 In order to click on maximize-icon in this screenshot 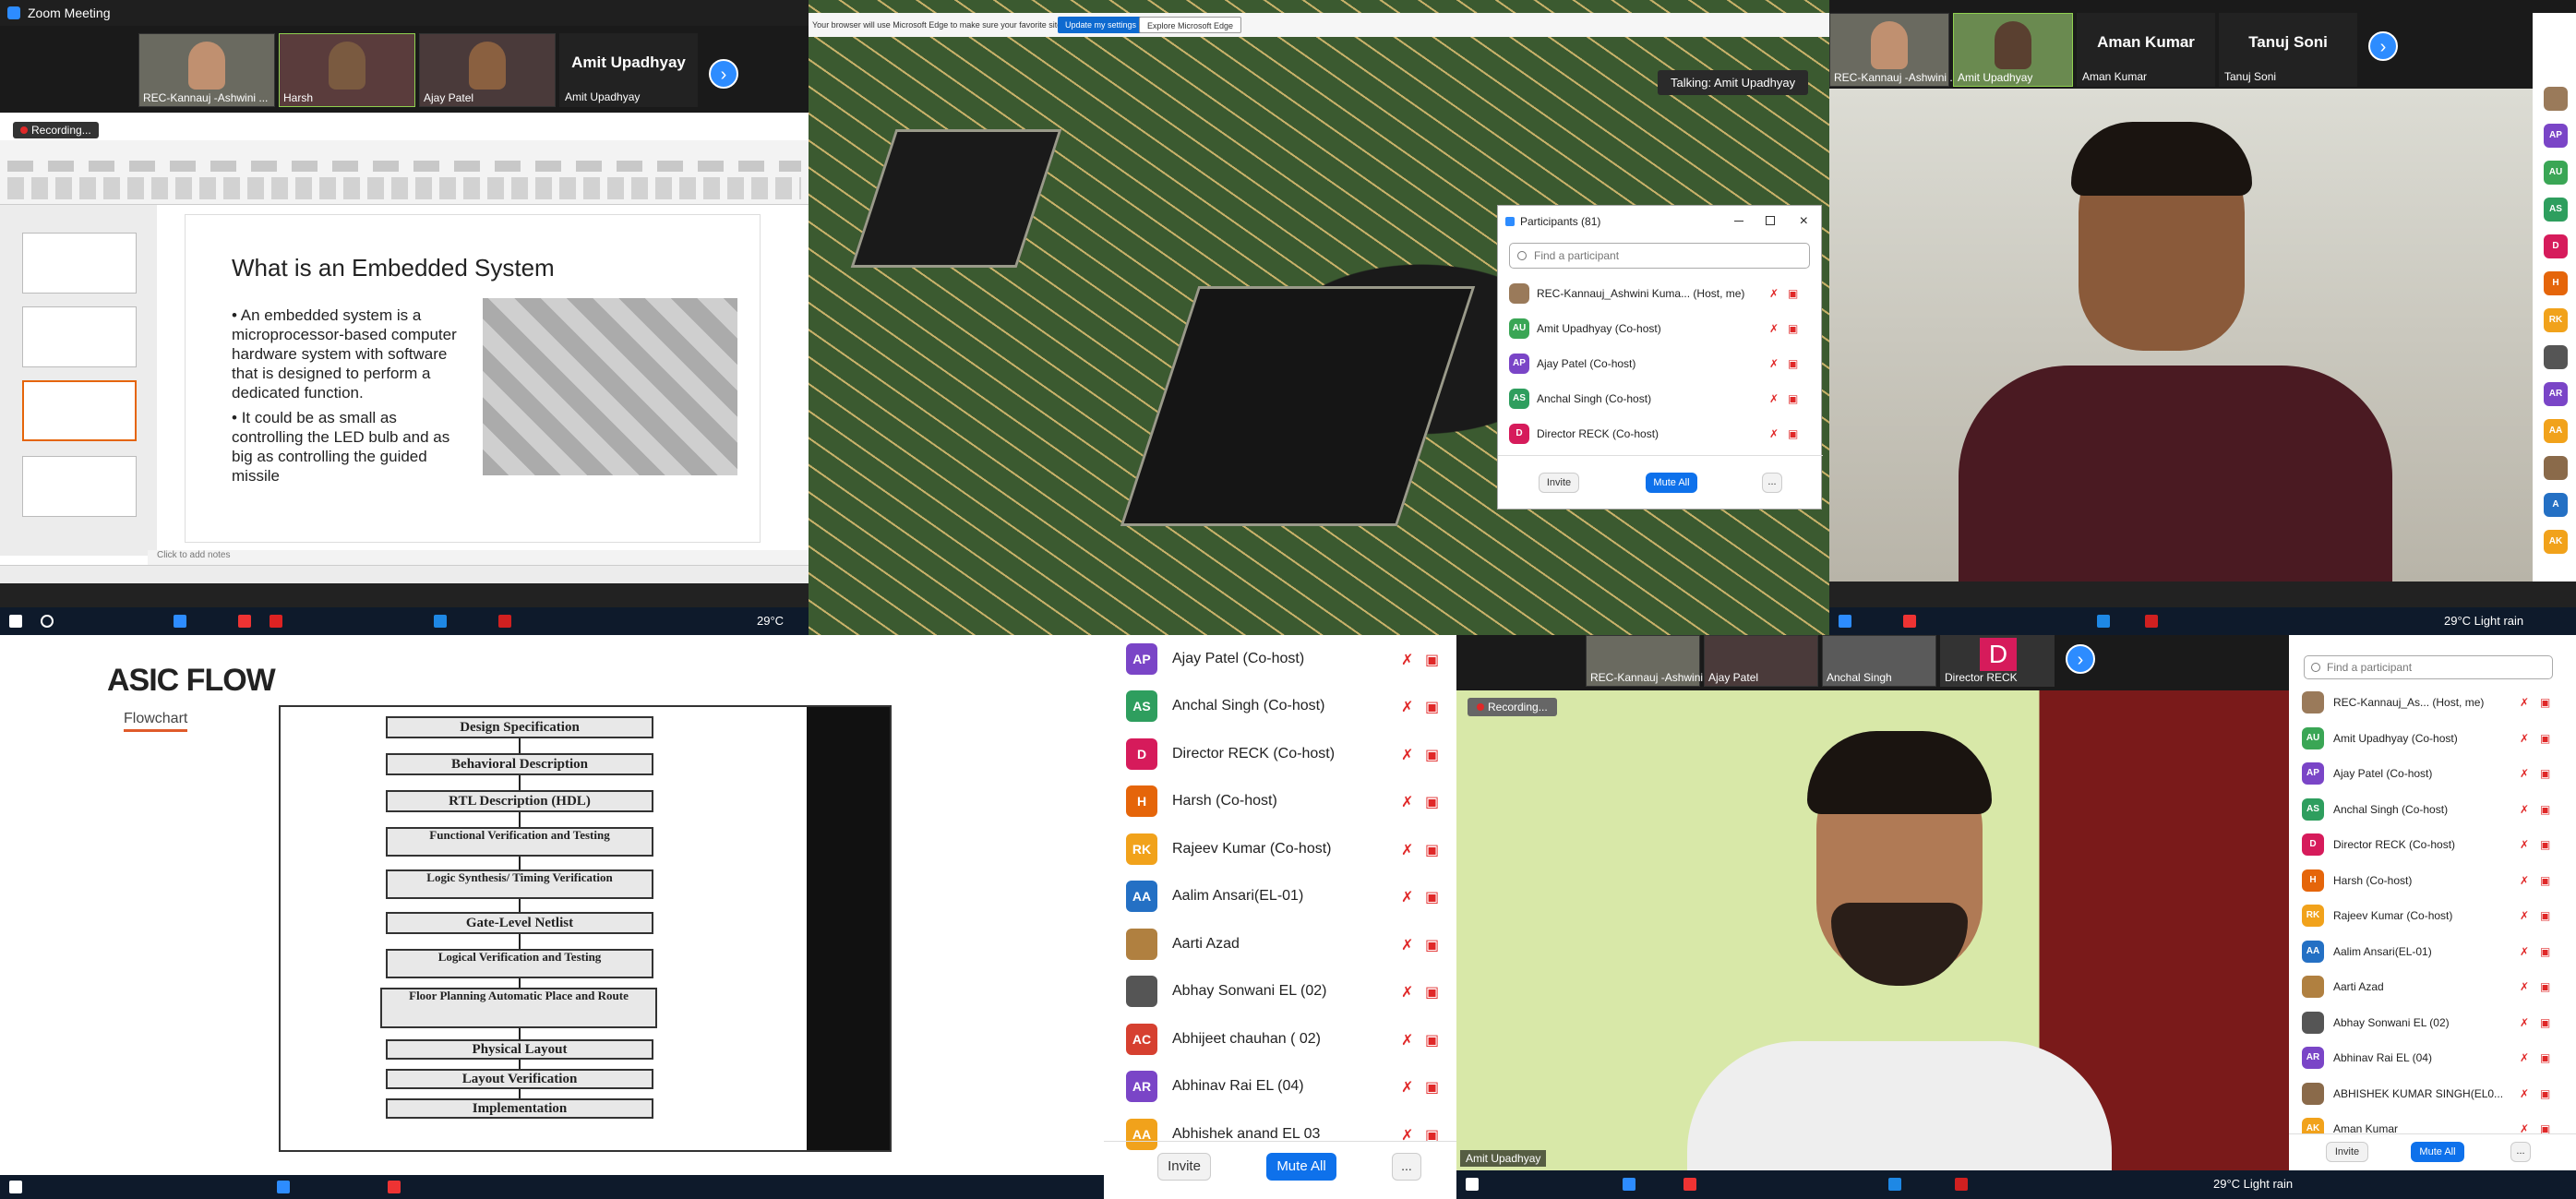, I will do `click(1771, 220)`.